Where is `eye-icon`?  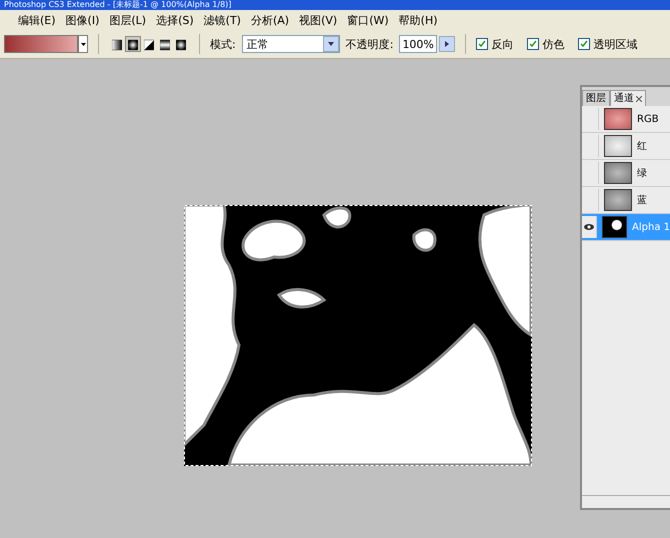
eye-icon is located at coordinates (589, 227).